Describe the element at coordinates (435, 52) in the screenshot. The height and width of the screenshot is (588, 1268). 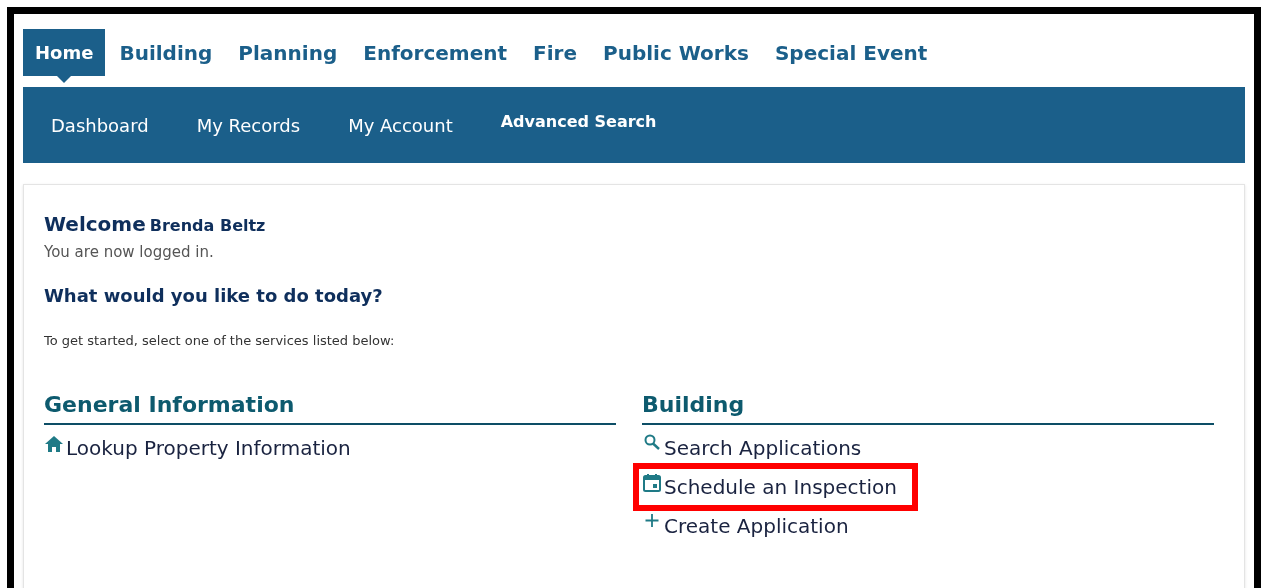
I see `nav-tab: Enforcement` at that location.